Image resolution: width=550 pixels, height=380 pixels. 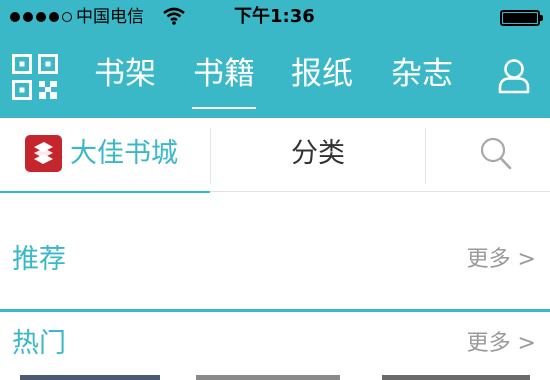 What do you see at coordinates (224, 74) in the screenshot?
I see `nav-tab-books: 书籍` at bounding box center [224, 74].